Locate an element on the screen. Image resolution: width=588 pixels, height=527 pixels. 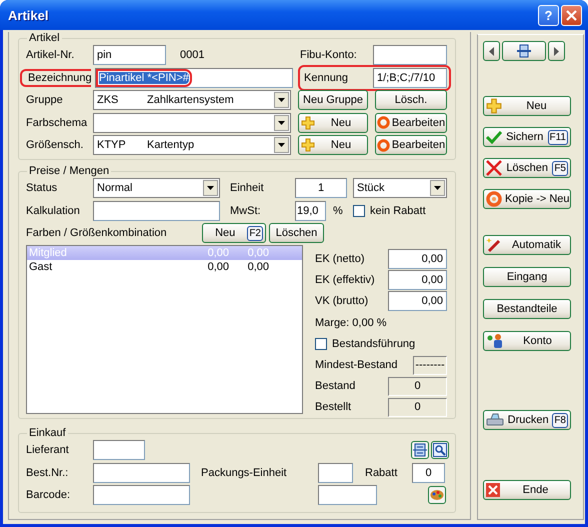
printer-icon is located at coordinates (495, 420).